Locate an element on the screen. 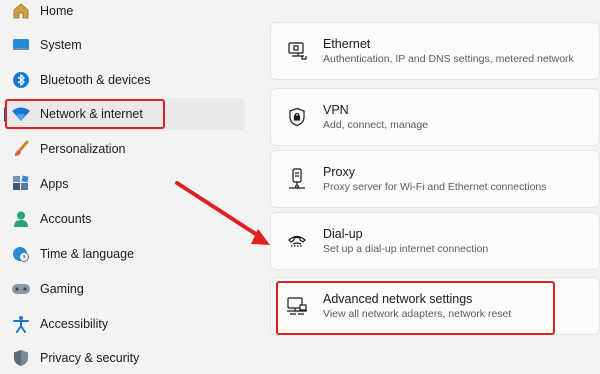  sidebar-item-system: System is located at coordinates (124, 45).